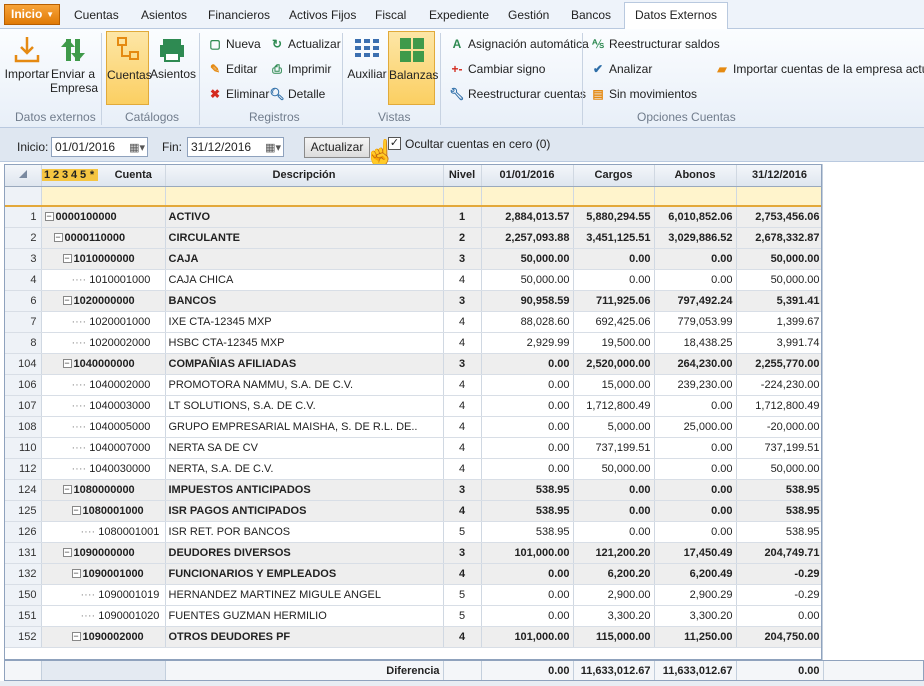 The image size is (924, 686). I want to click on cell-cargos: 15,000.00, so click(614, 385).